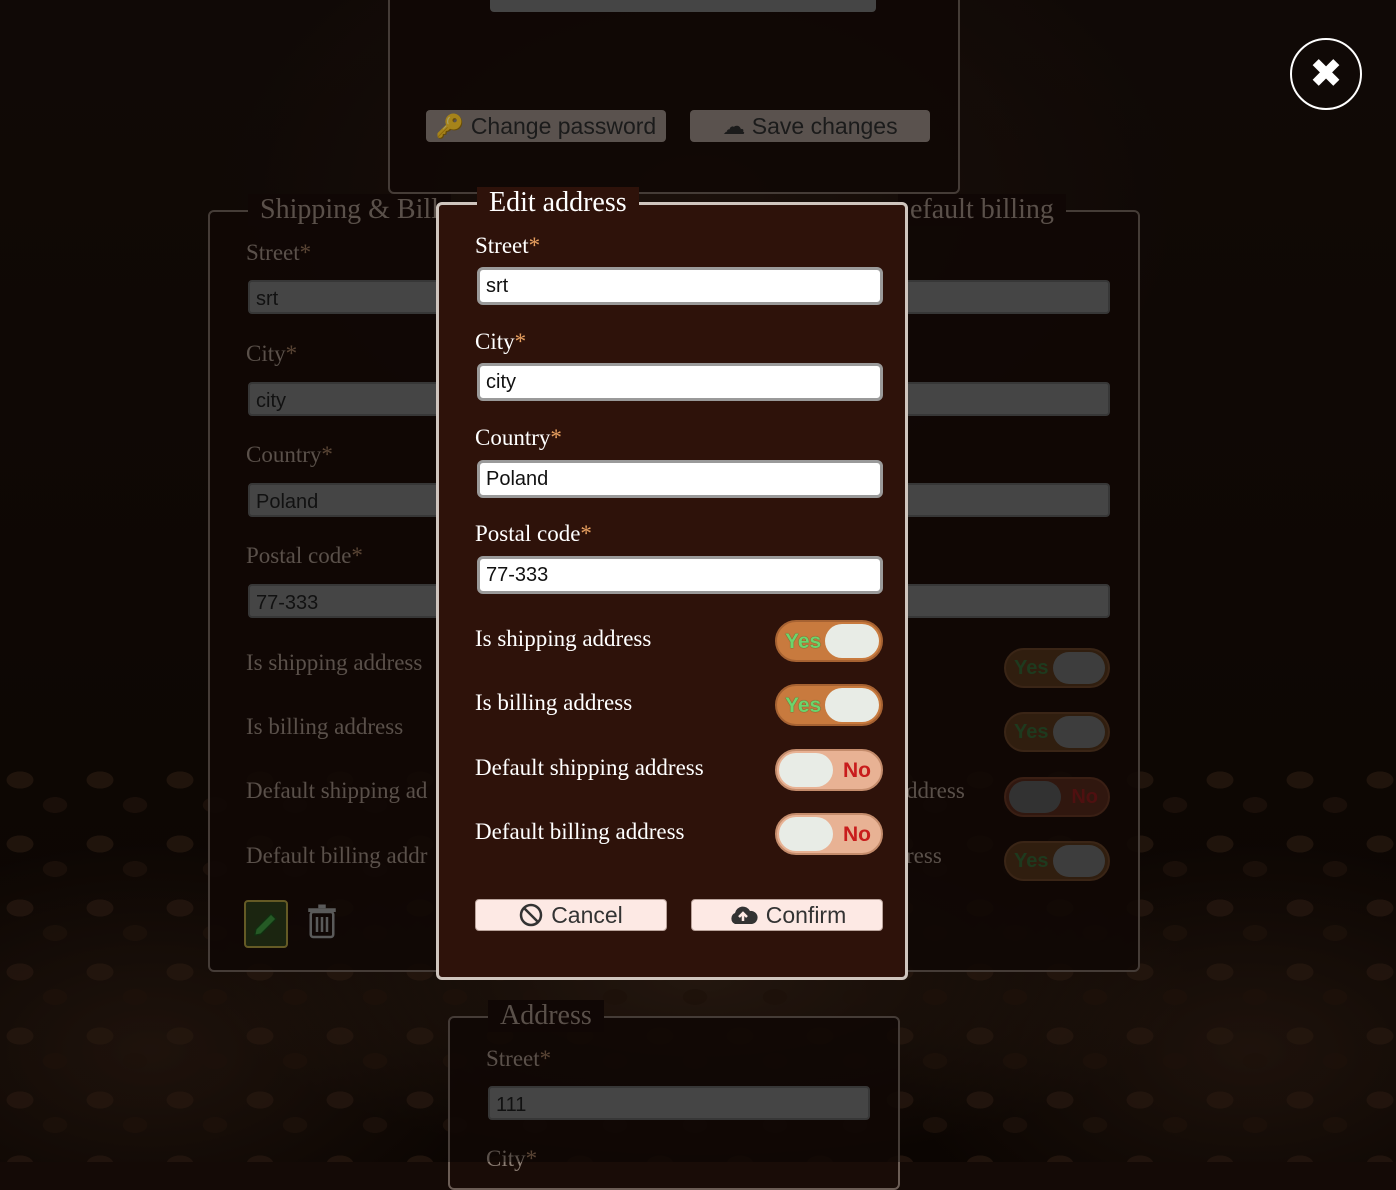 Image resolution: width=1396 pixels, height=1190 pixels. I want to click on cloud-upload-icon, so click(744, 915).